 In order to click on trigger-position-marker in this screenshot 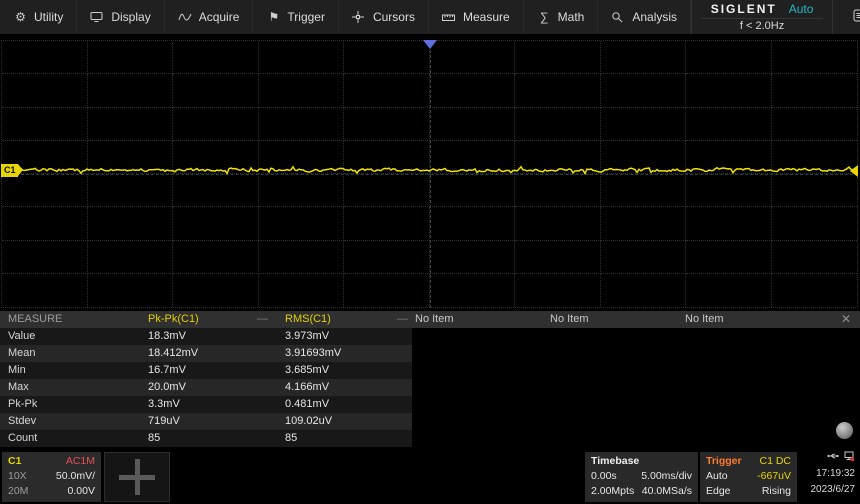, I will do `click(429, 44)`.